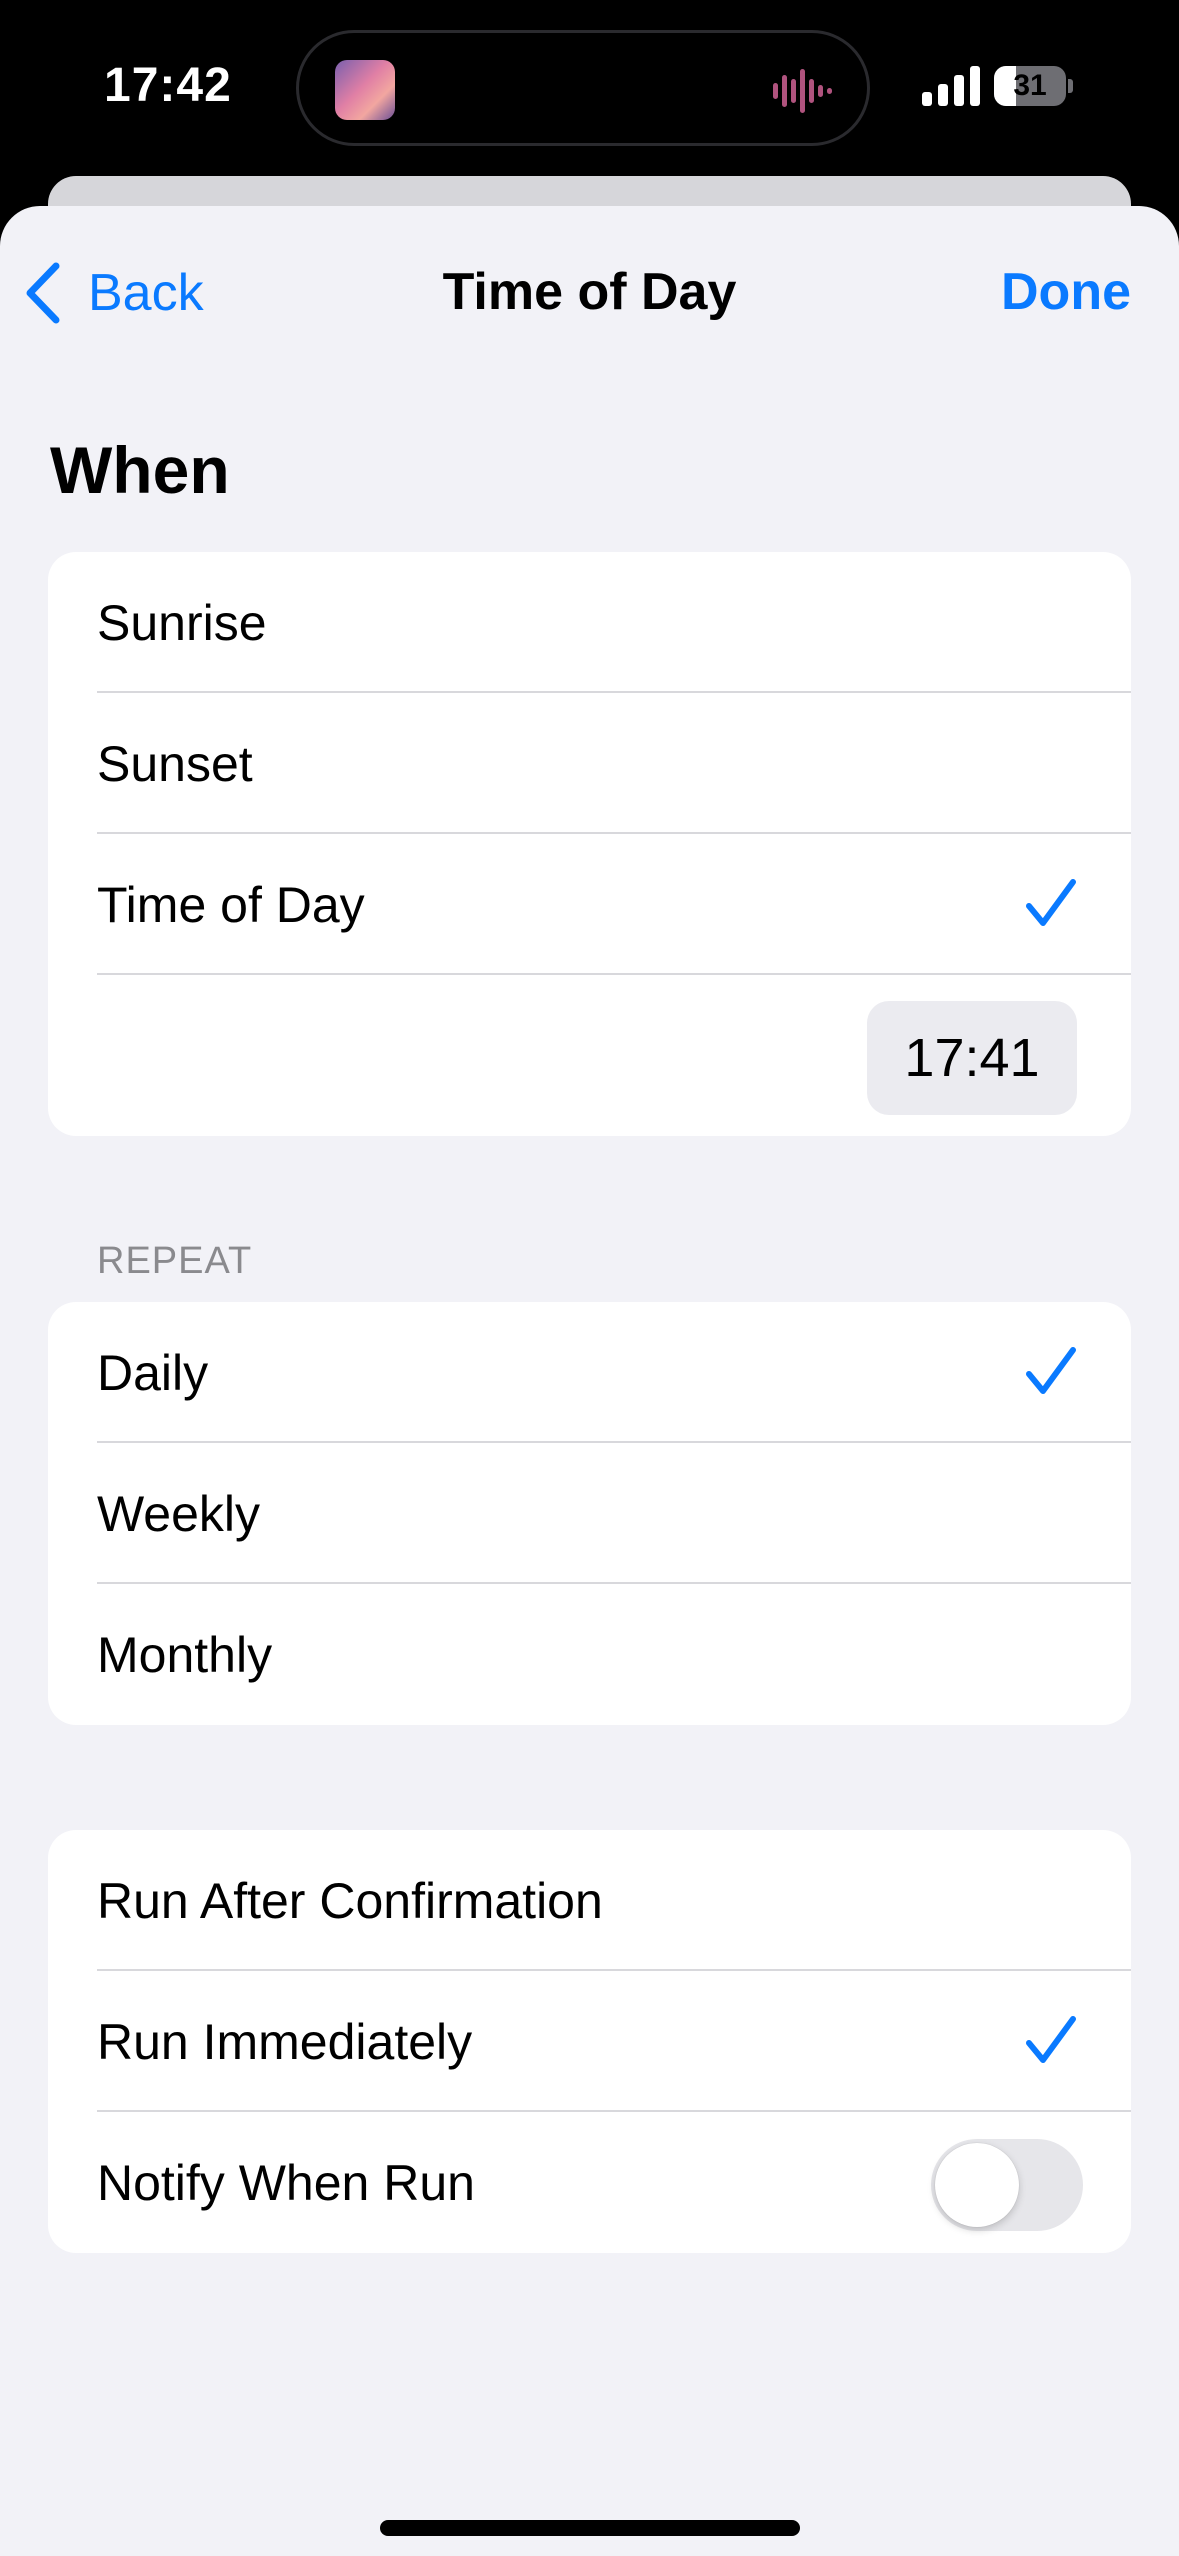 The height and width of the screenshot is (2556, 1179). What do you see at coordinates (589, 904) in the screenshot?
I see `option-time-of-day: Time of Day` at bounding box center [589, 904].